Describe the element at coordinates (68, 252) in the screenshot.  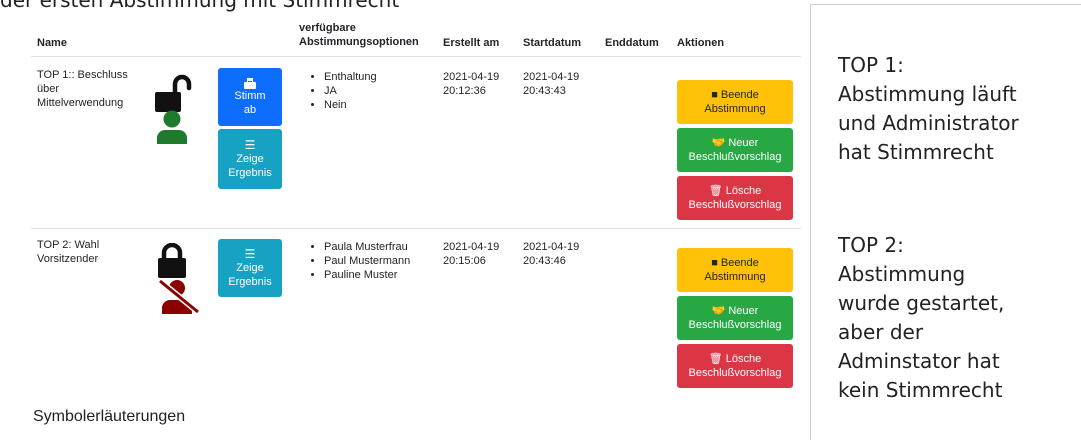
I see `row2-name: TOP 2: Wahl Vorsitzender` at that location.